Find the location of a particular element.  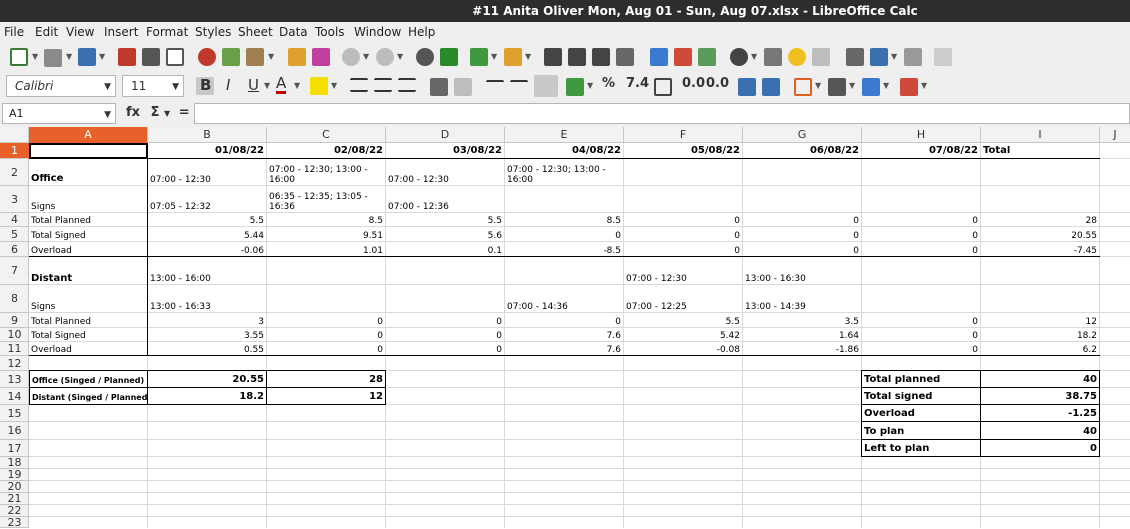

border-style-icon is located at coordinates (837, 87).